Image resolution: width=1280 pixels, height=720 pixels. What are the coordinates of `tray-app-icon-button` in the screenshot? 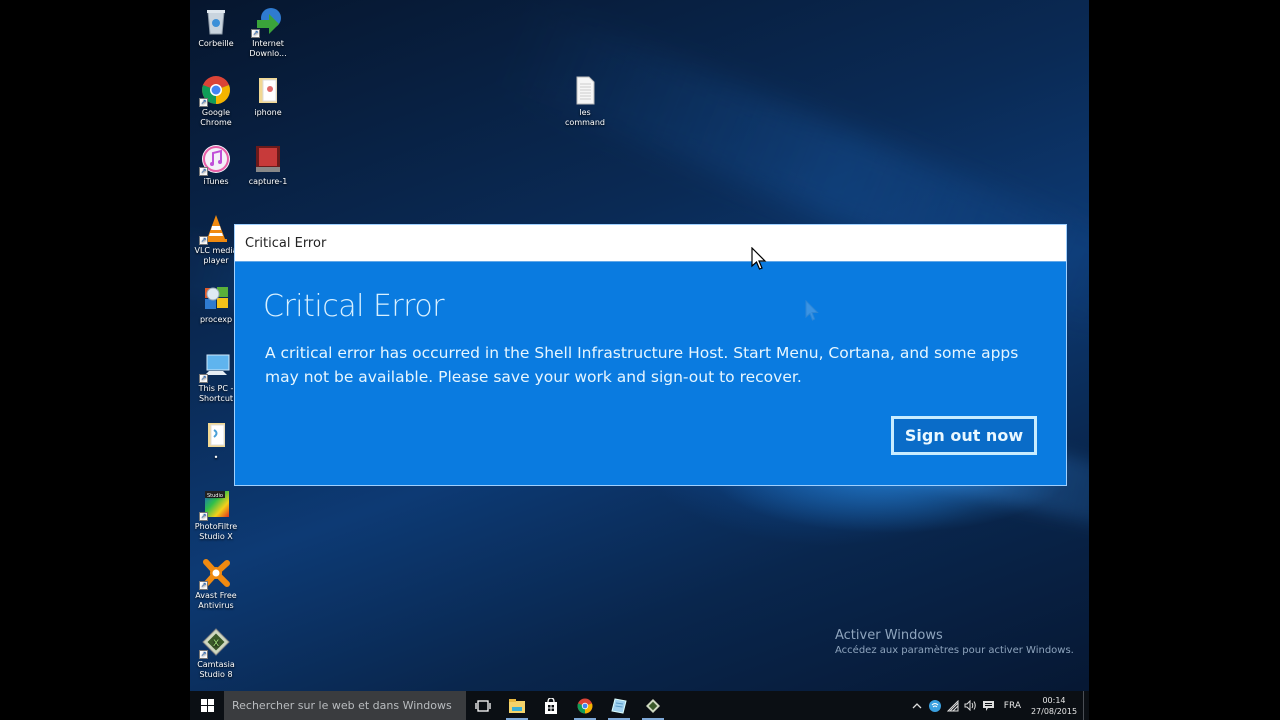 It's located at (935, 705).